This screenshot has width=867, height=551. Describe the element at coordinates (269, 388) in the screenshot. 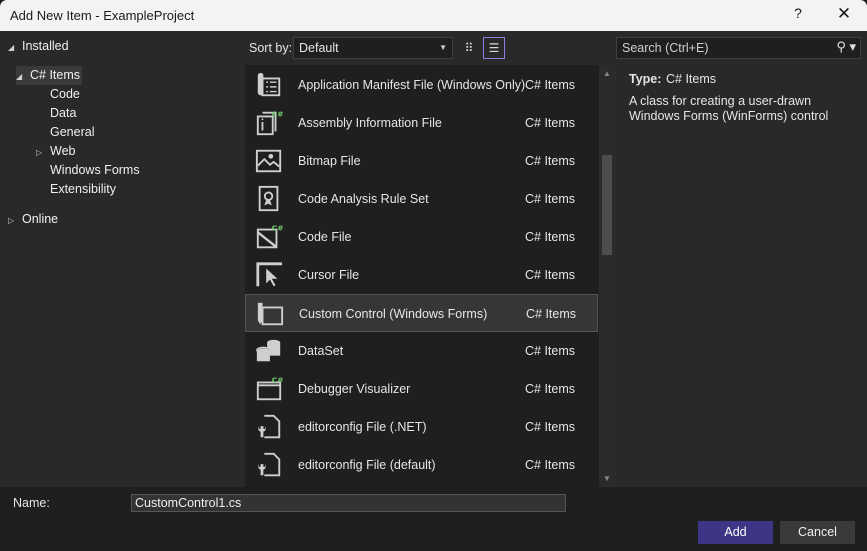

I see `debugger-visualizer-icon: C#` at that location.